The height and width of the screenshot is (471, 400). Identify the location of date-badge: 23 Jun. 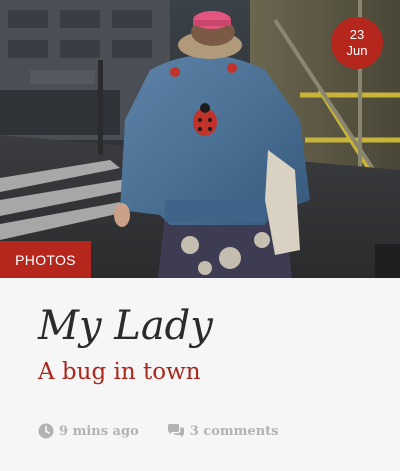
(357, 43).